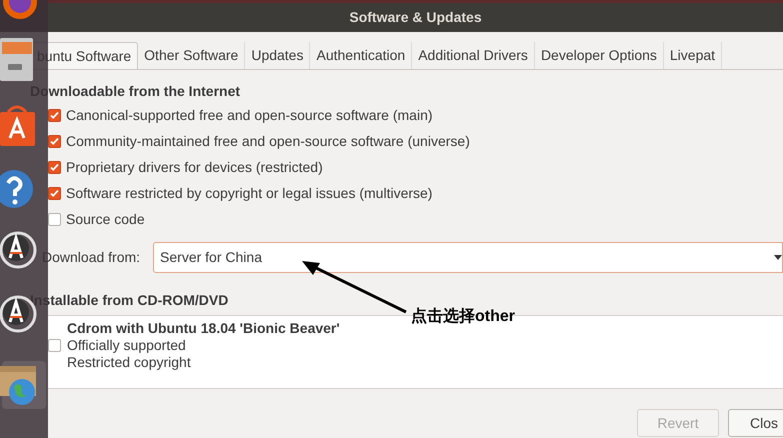  I want to click on annotation-text: 点击选择other, so click(463, 316).